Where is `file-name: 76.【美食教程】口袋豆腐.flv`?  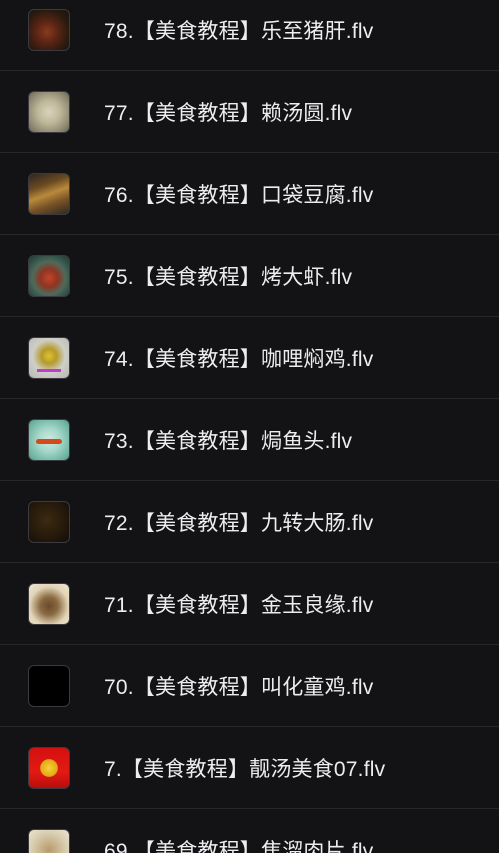 file-name: 76.【美食教程】口袋豆腐.flv is located at coordinates (239, 195).